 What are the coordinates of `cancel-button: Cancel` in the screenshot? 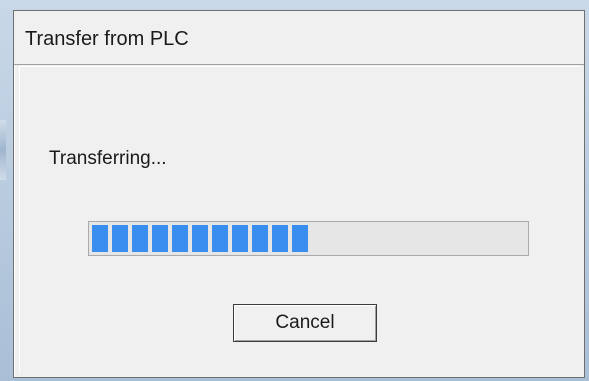 It's located at (305, 323).